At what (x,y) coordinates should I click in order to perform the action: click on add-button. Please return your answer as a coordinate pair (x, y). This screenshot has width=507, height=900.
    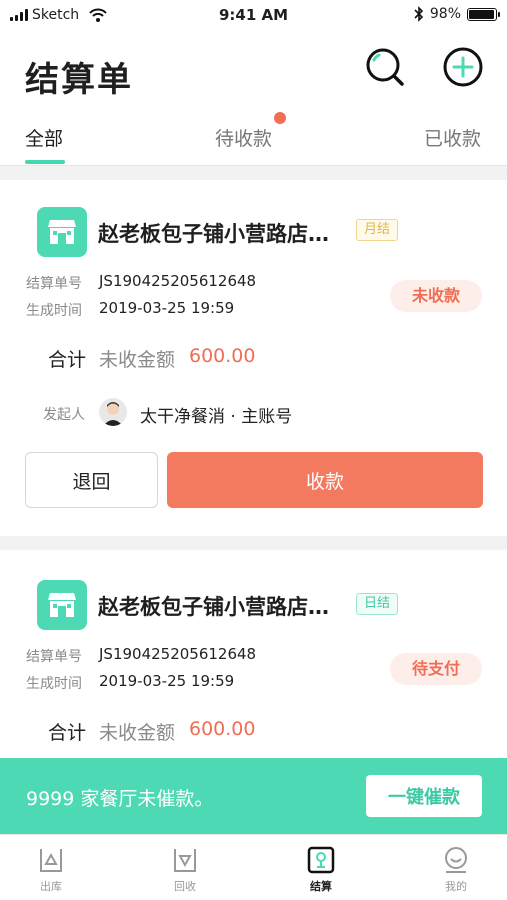
    Looking at the image, I should click on (463, 67).